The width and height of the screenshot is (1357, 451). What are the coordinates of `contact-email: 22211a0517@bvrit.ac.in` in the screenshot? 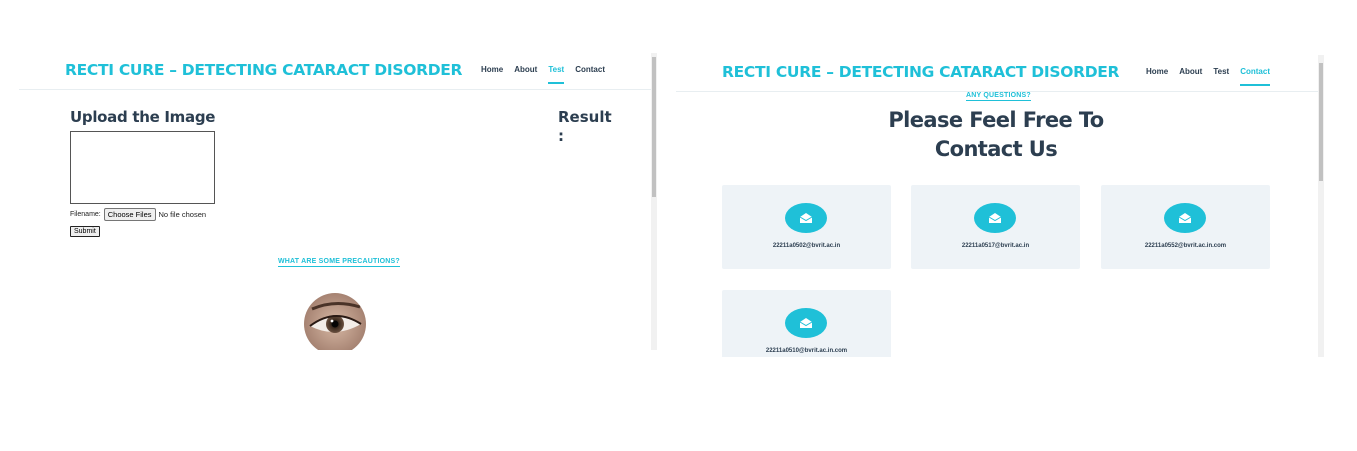 It's located at (995, 246).